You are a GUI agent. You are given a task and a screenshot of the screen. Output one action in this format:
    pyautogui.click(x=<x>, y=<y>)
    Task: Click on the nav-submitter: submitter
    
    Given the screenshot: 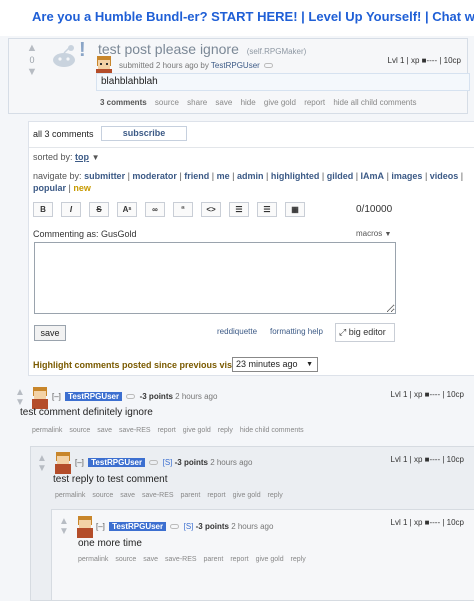 What is the action you would take?
    pyautogui.click(x=104, y=176)
    